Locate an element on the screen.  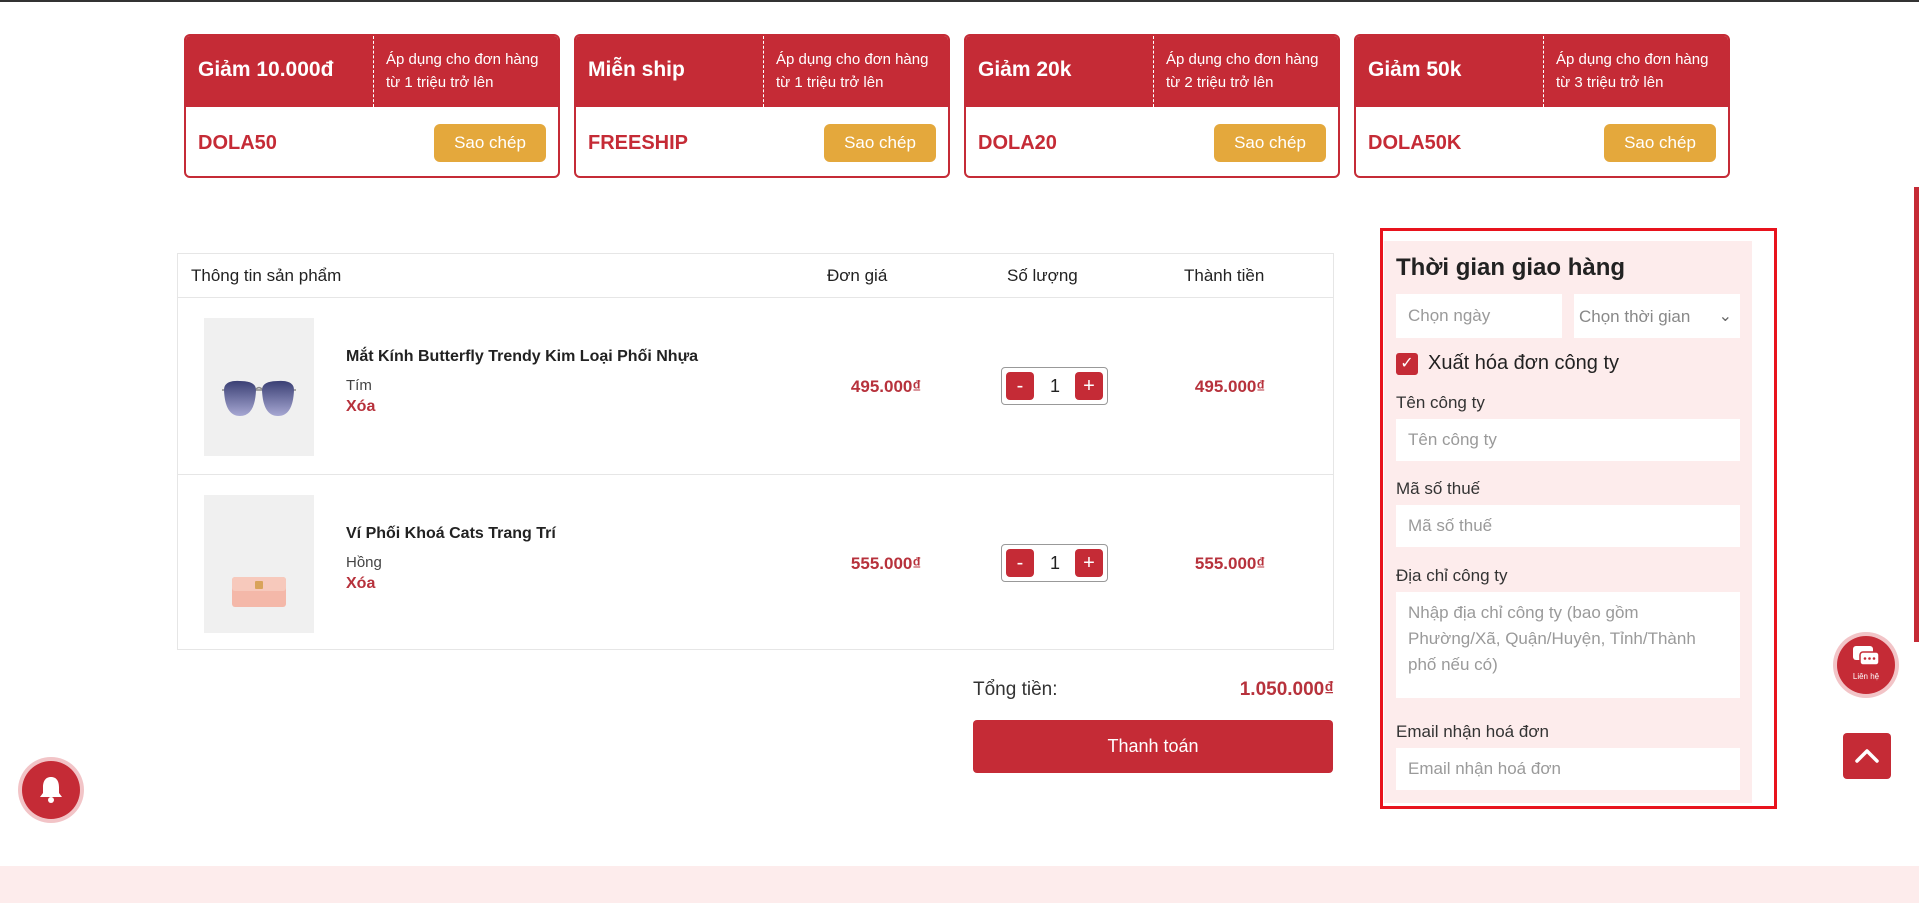
wallet-image is located at coordinates (259, 592).